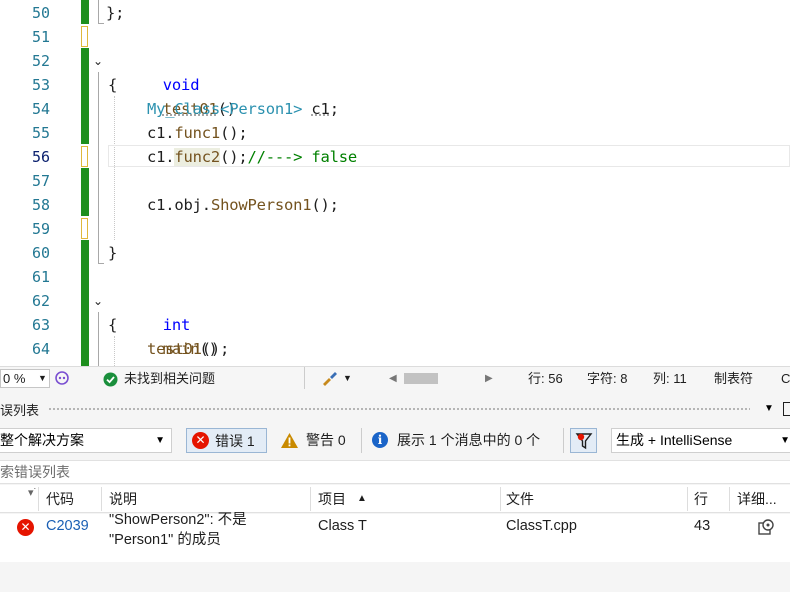 The width and height of the screenshot is (790, 592). Describe the element at coordinates (395, 472) in the screenshot. I see `search-error-list-input: 索错误列表` at that location.